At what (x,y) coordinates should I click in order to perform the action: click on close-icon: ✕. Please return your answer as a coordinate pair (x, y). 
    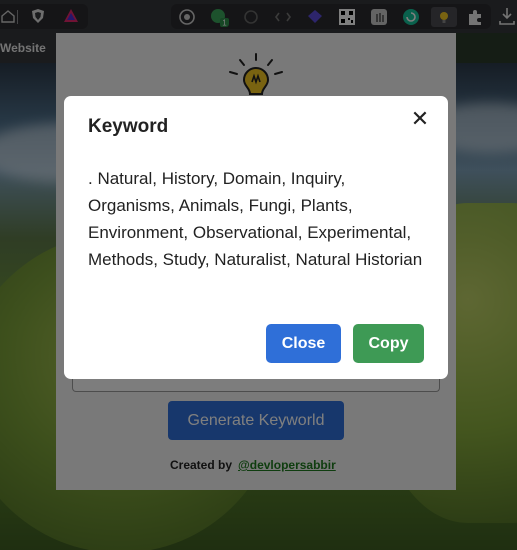
    Looking at the image, I should click on (420, 120).